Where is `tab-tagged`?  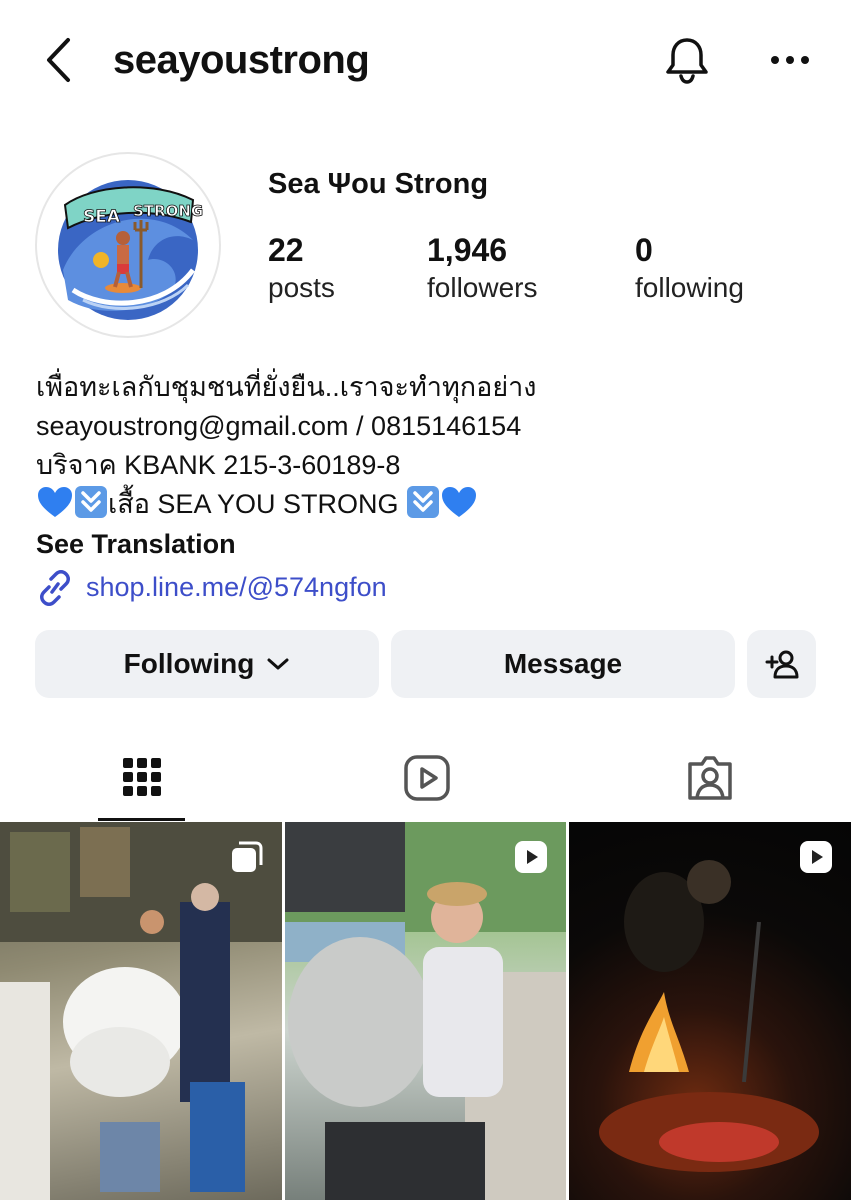
tab-tagged is located at coordinates (709, 778).